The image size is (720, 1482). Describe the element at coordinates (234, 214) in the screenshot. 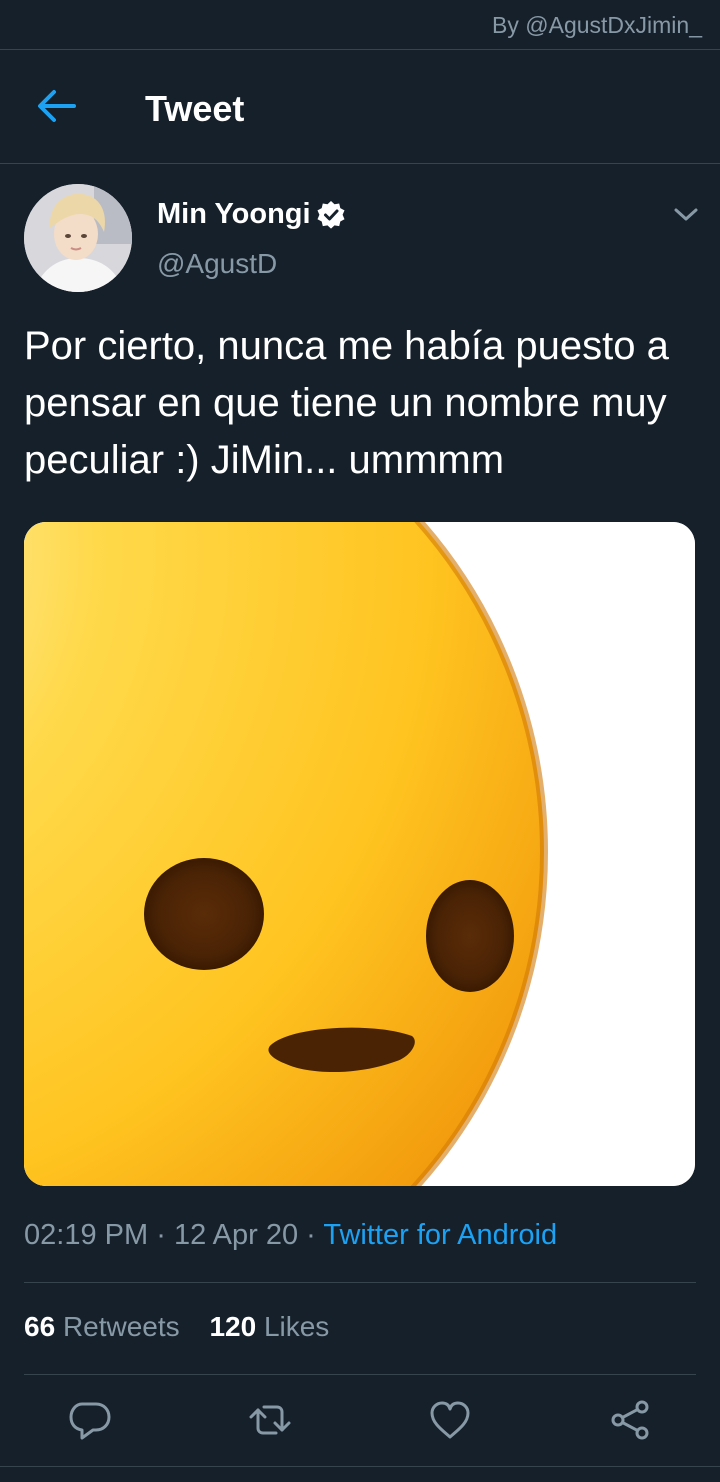

I see `author-name: Min Yoongi` at that location.